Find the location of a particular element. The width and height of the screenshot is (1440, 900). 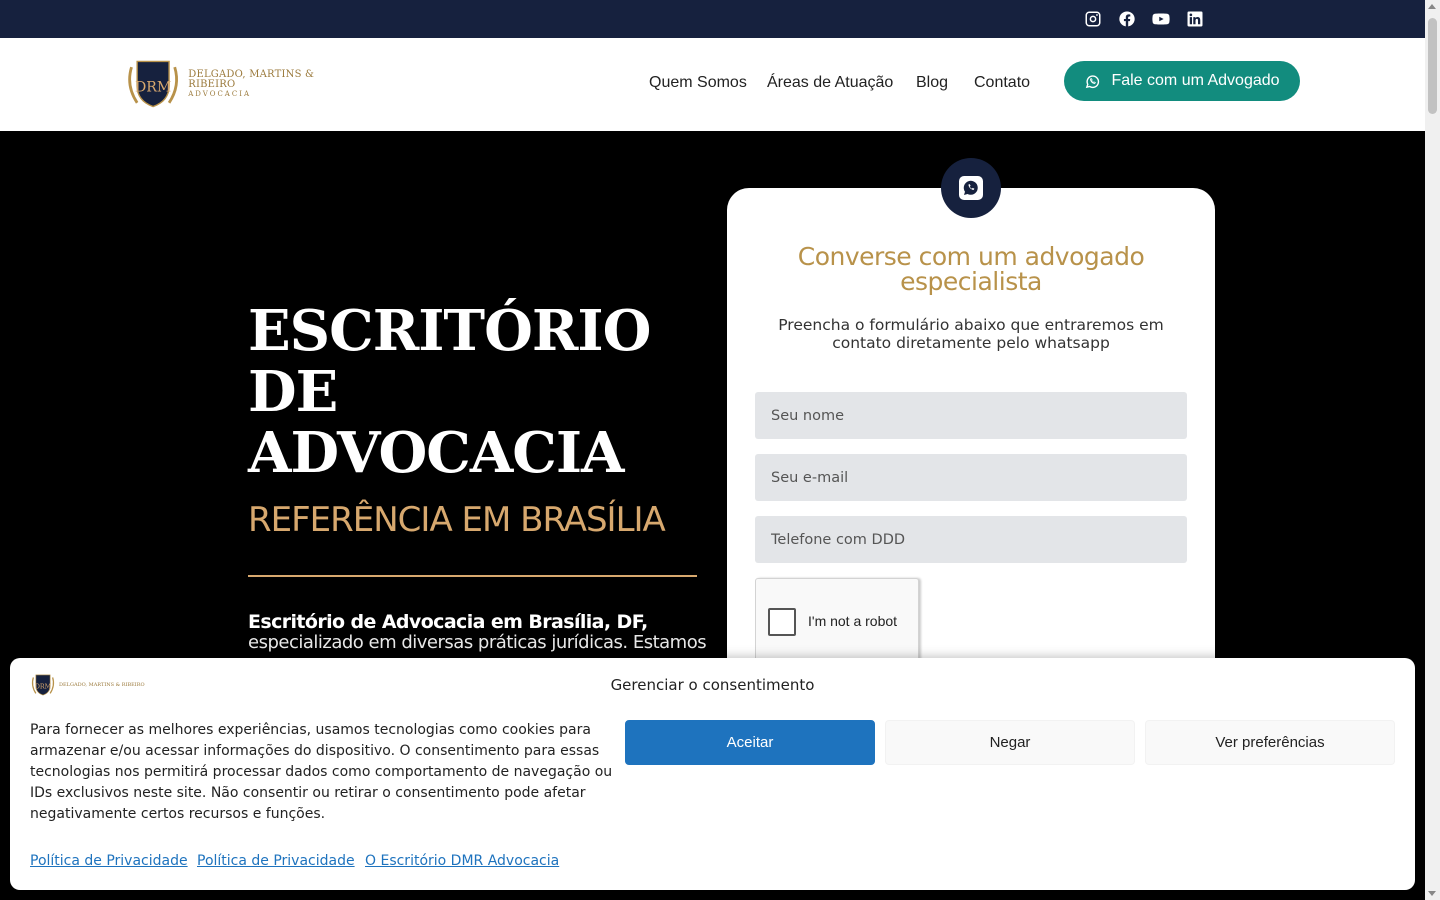

hero-subtitle: REFERÊNCIA EM BRASÍLIA is located at coordinates (457, 520).